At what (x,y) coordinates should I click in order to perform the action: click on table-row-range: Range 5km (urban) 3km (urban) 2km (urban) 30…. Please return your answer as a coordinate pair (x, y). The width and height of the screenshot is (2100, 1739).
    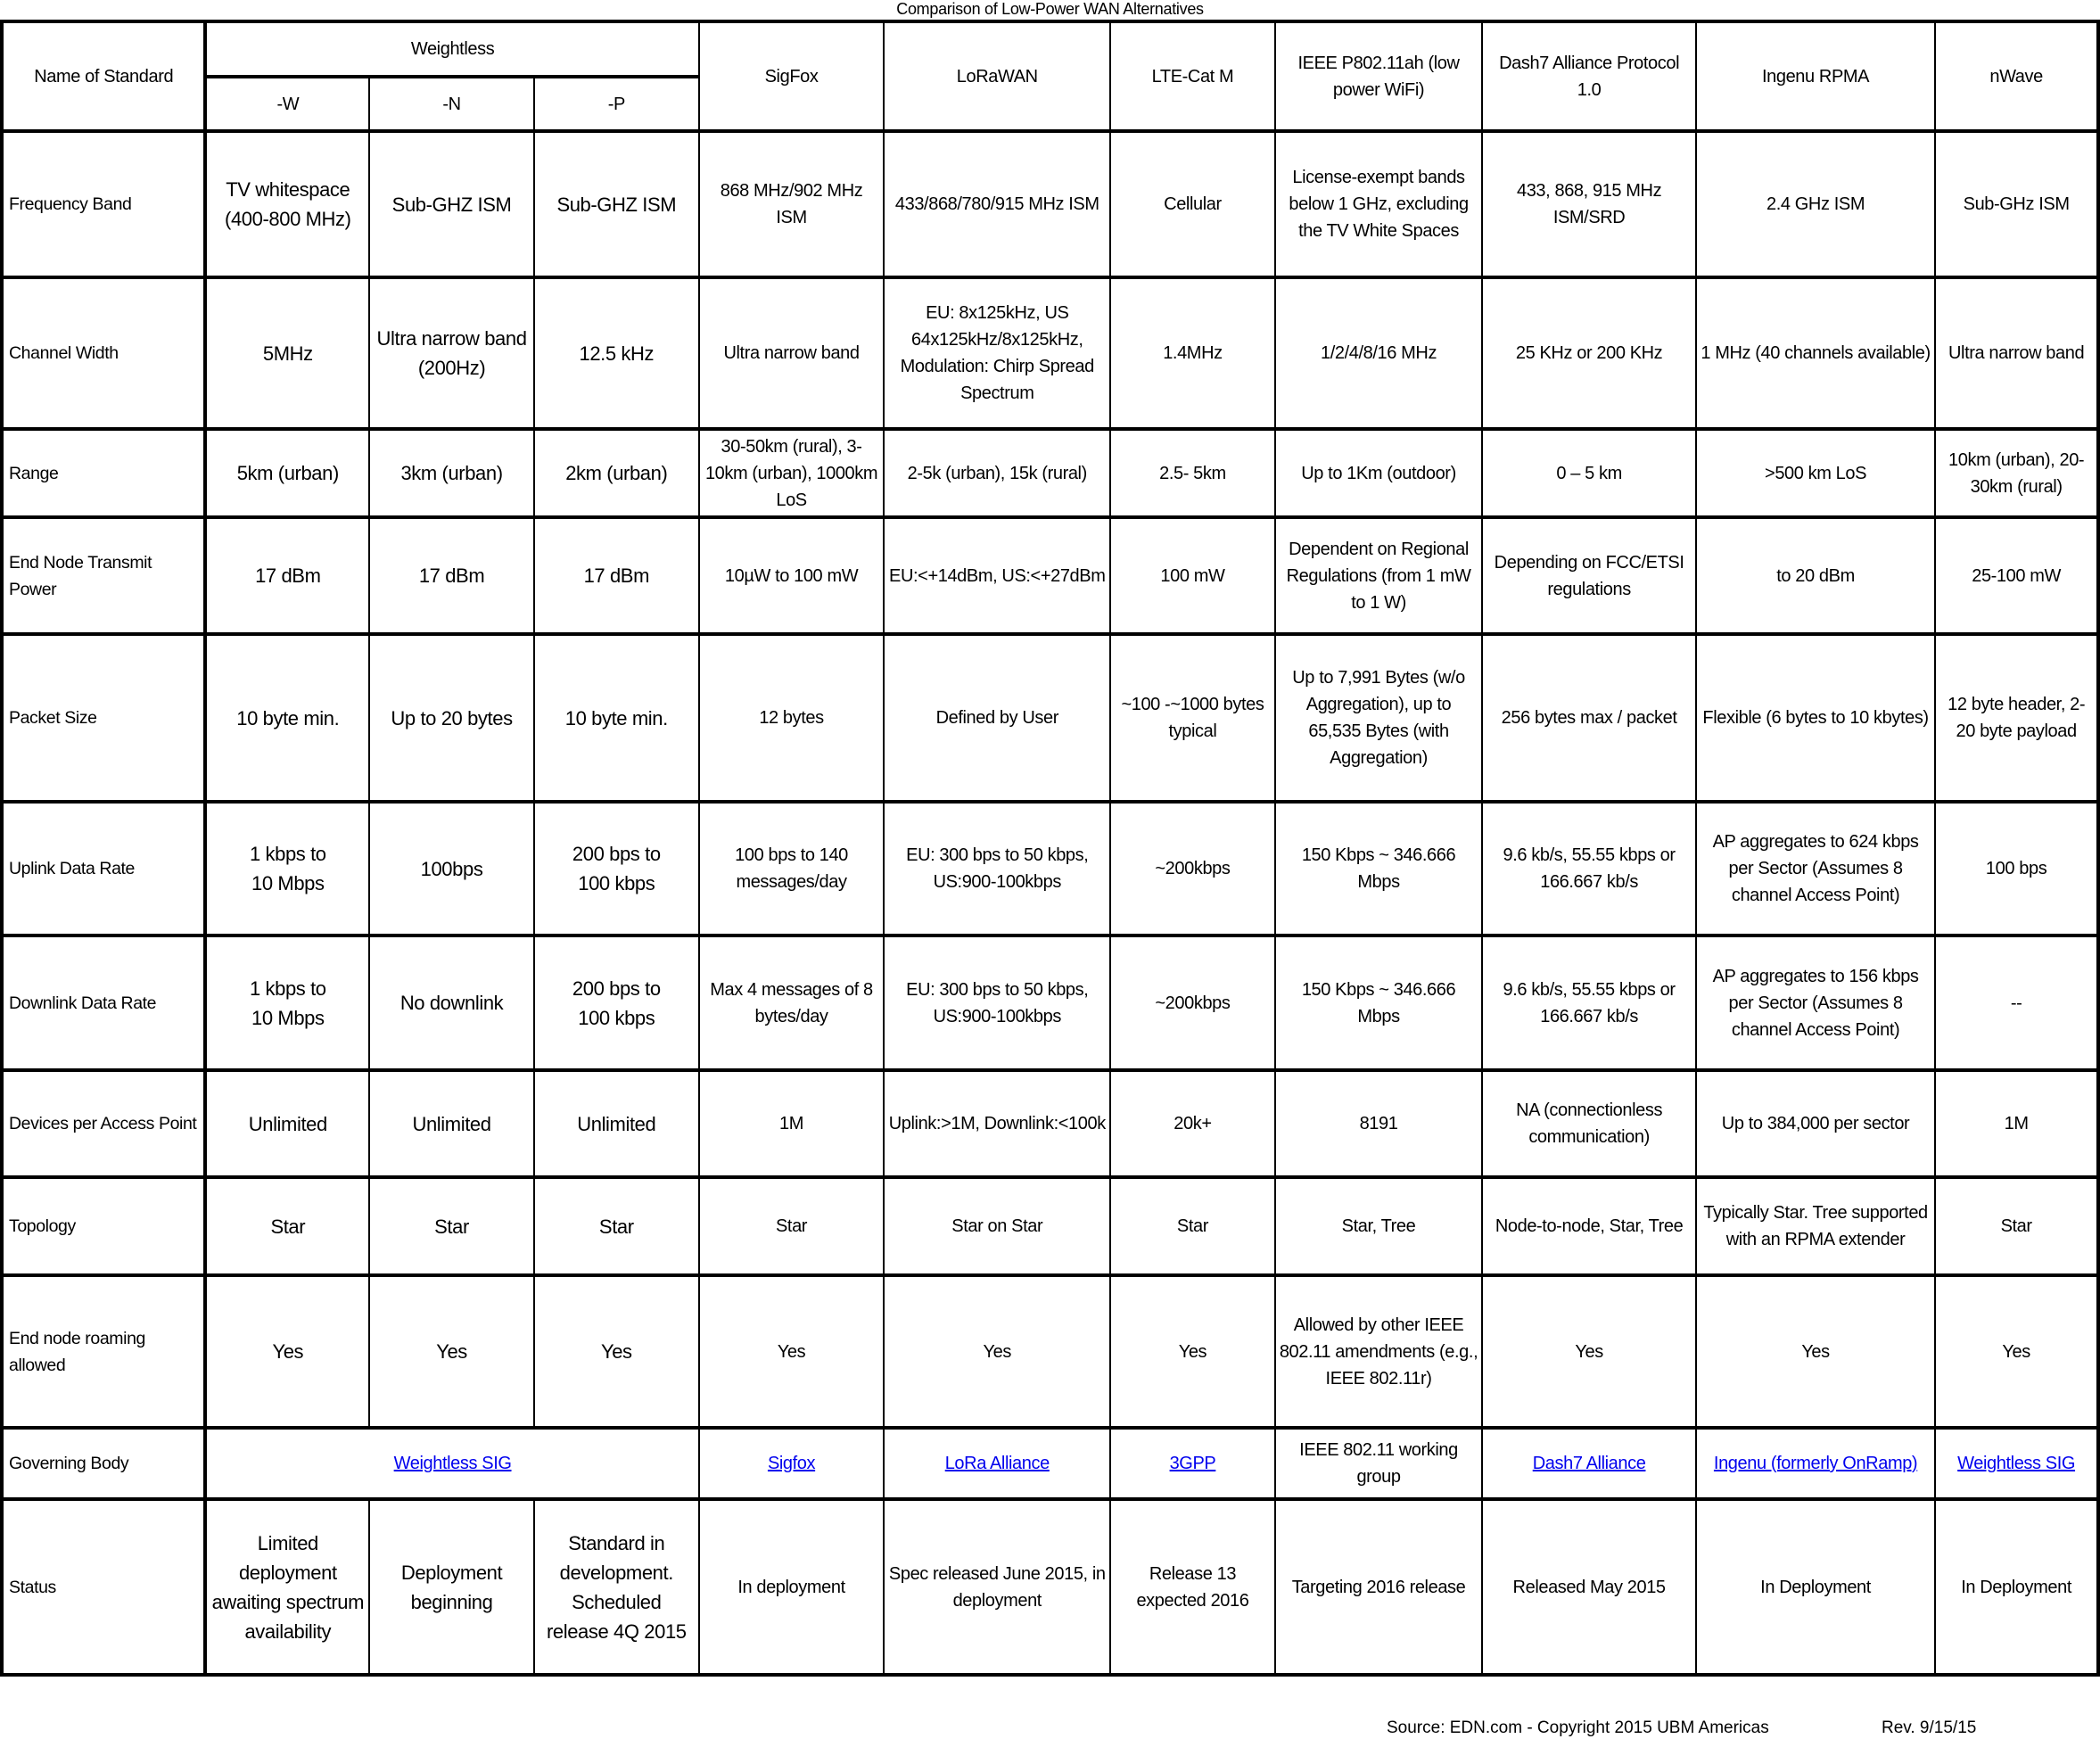
    Looking at the image, I should click on (1049, 473).